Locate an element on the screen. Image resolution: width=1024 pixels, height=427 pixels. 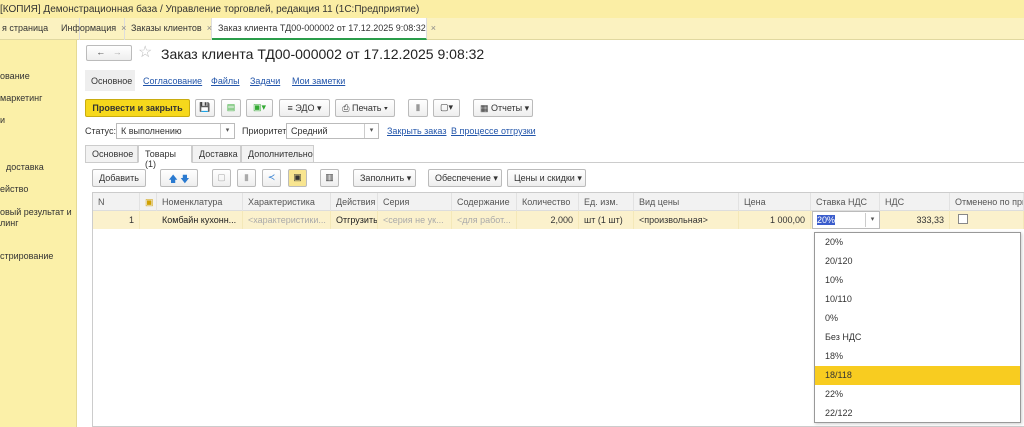
priority-select: Средний ▾ is located at coordinates (332, 131).